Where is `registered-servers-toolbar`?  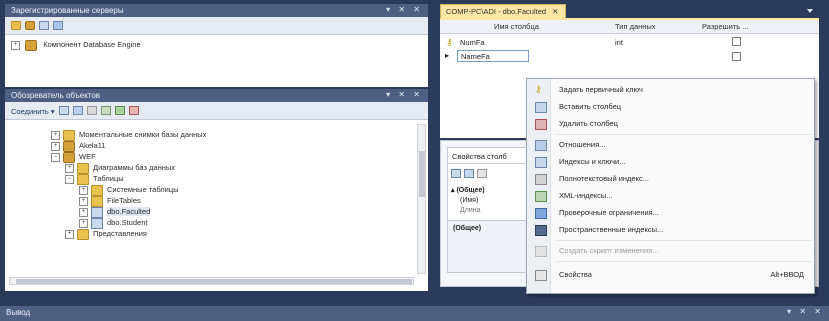 registered-servers-toolbar is located at coordinates (216, 26).